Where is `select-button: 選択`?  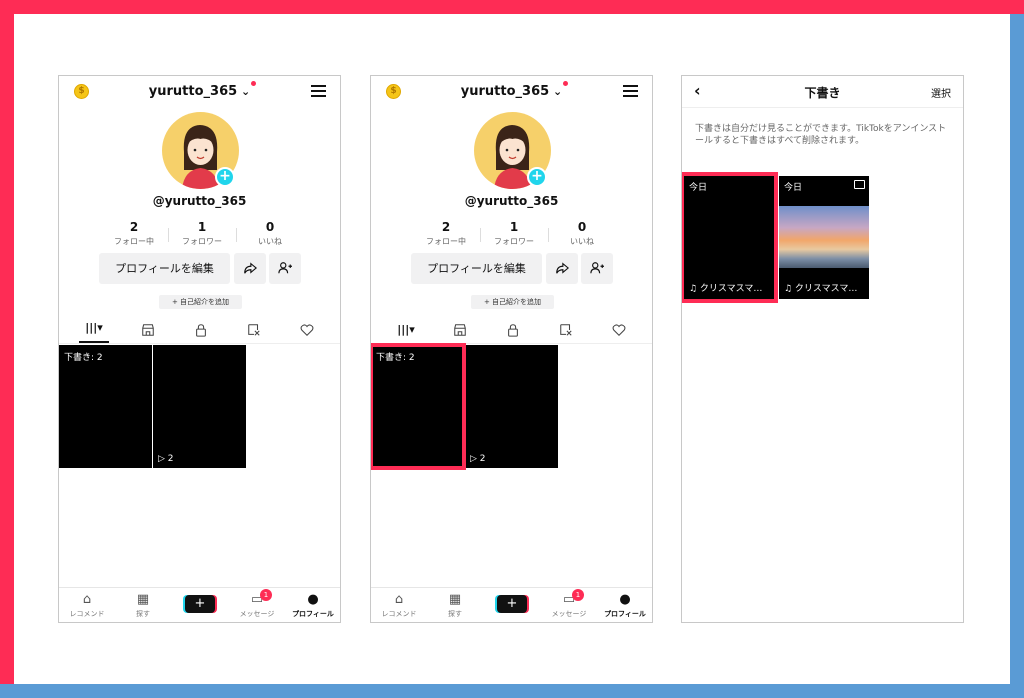
select-button: 選択 is located at coordinates (941, 92).